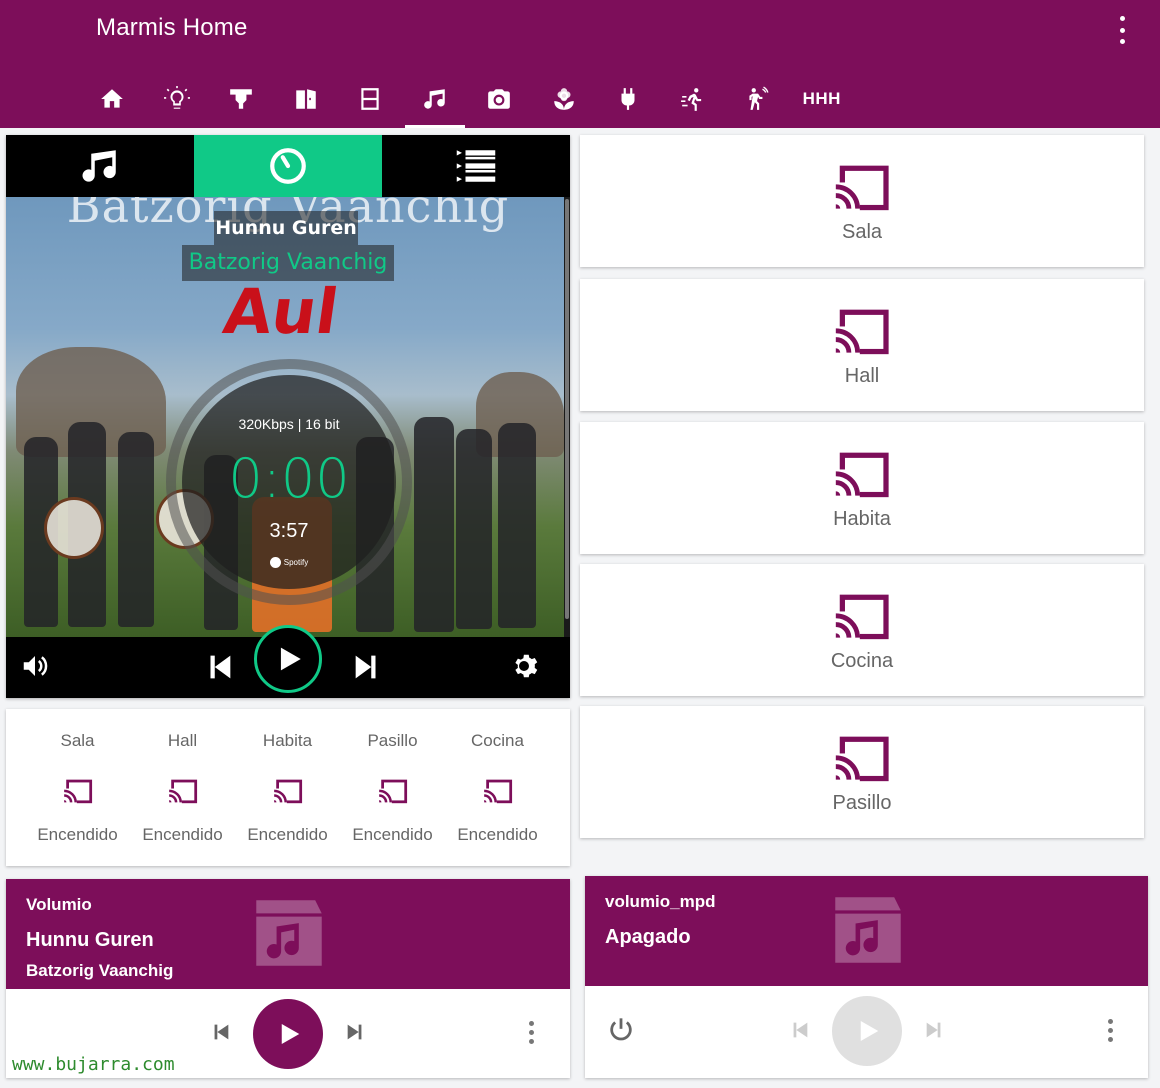 The image size is (1160, 1088). Describe the element at coordinates (296, 562) in the screenshot. I see `service-label: Spotify` at that location.